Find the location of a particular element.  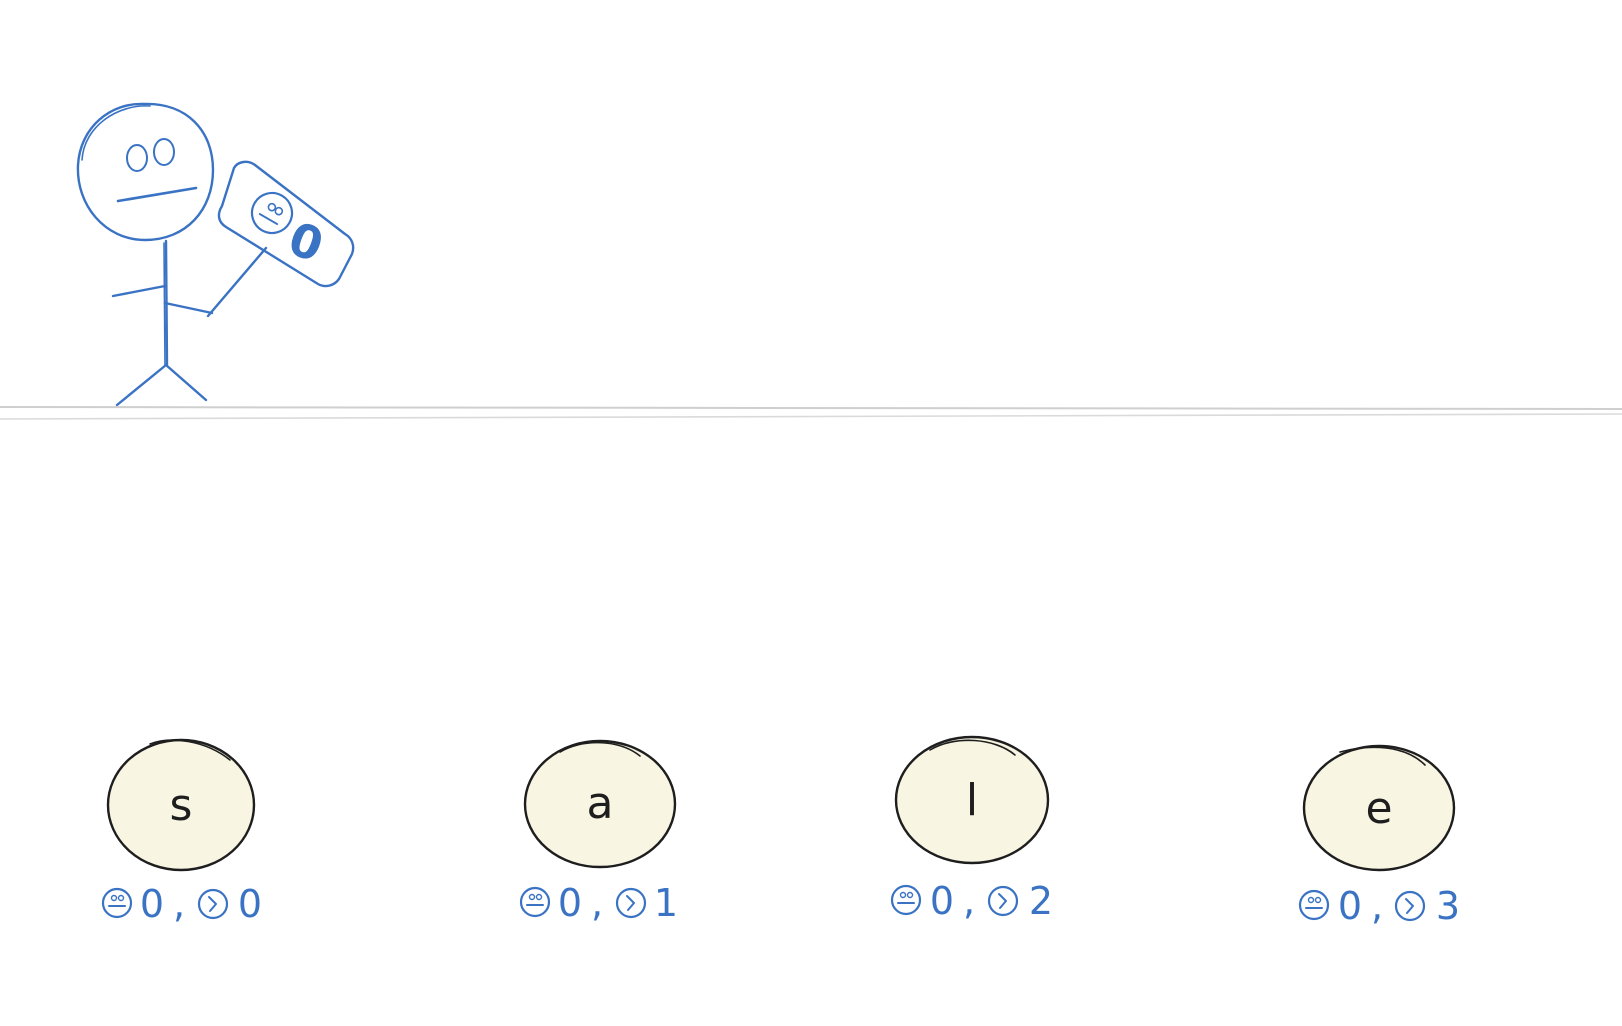

node-label-2: 0 , 2 is located at coordinates (971, 901).